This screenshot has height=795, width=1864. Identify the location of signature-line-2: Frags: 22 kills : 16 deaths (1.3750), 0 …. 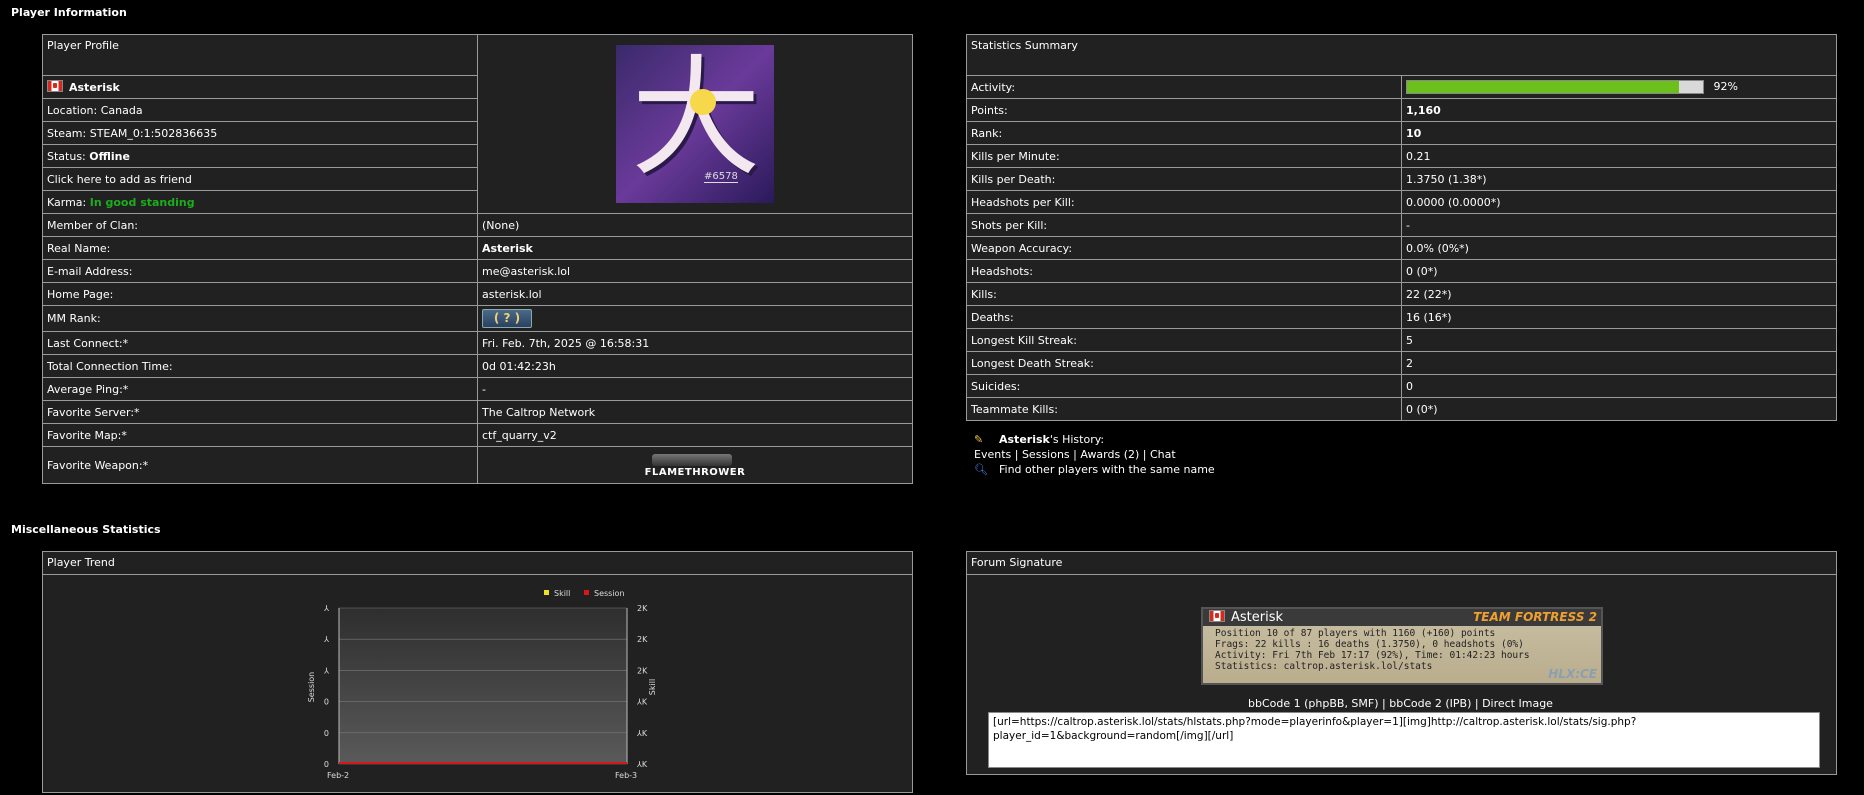
(1369, 644).